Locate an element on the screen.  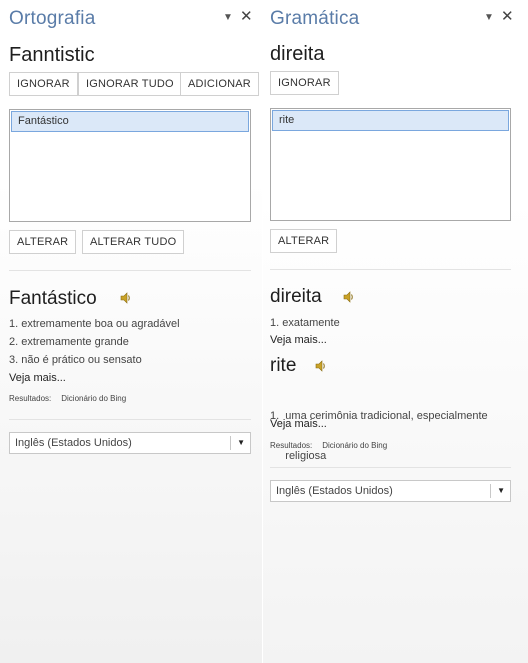
flagged-word: direita is located at coordinates (297, 54).